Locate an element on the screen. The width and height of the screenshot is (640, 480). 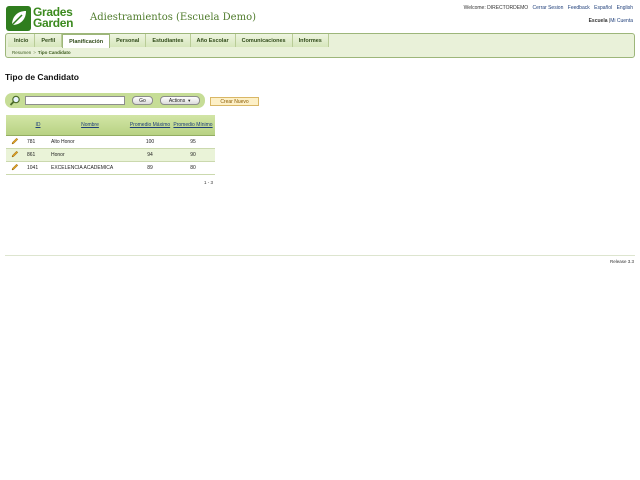
release-version: Release 3.3 is located at coordinates (621, 261).